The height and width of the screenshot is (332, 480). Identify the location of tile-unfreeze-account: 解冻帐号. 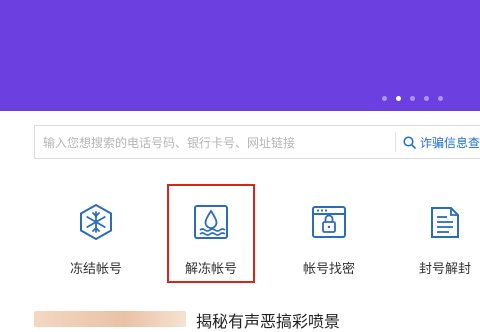
(211, 232).